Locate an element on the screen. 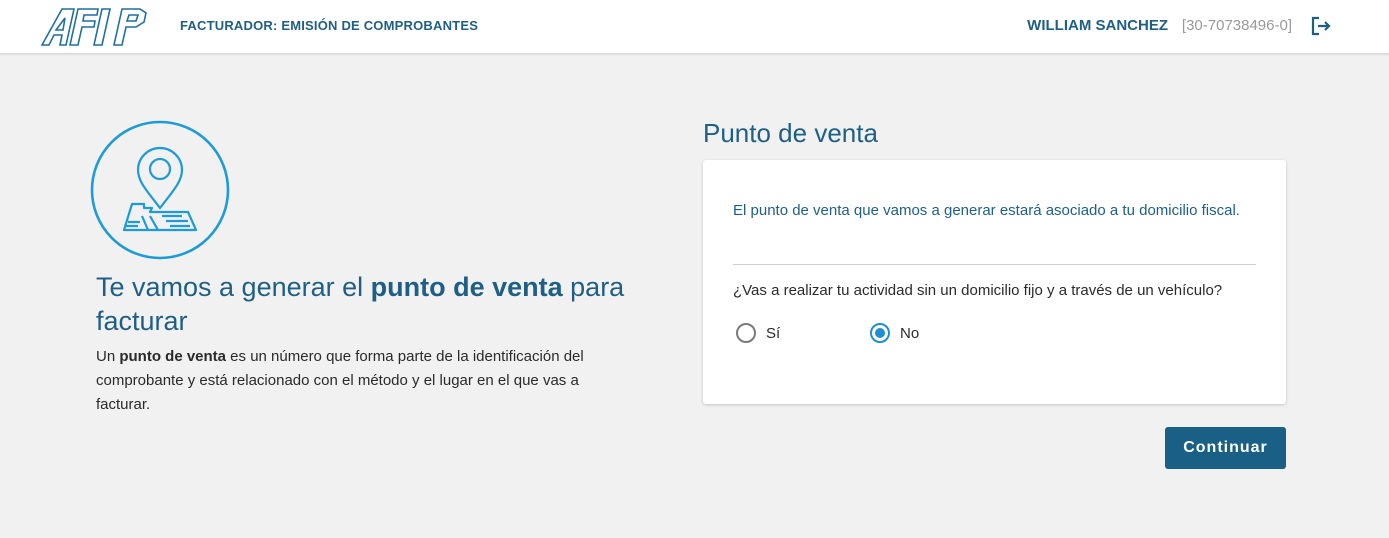  radio-option-no: No is located at coordinates (894, 333).